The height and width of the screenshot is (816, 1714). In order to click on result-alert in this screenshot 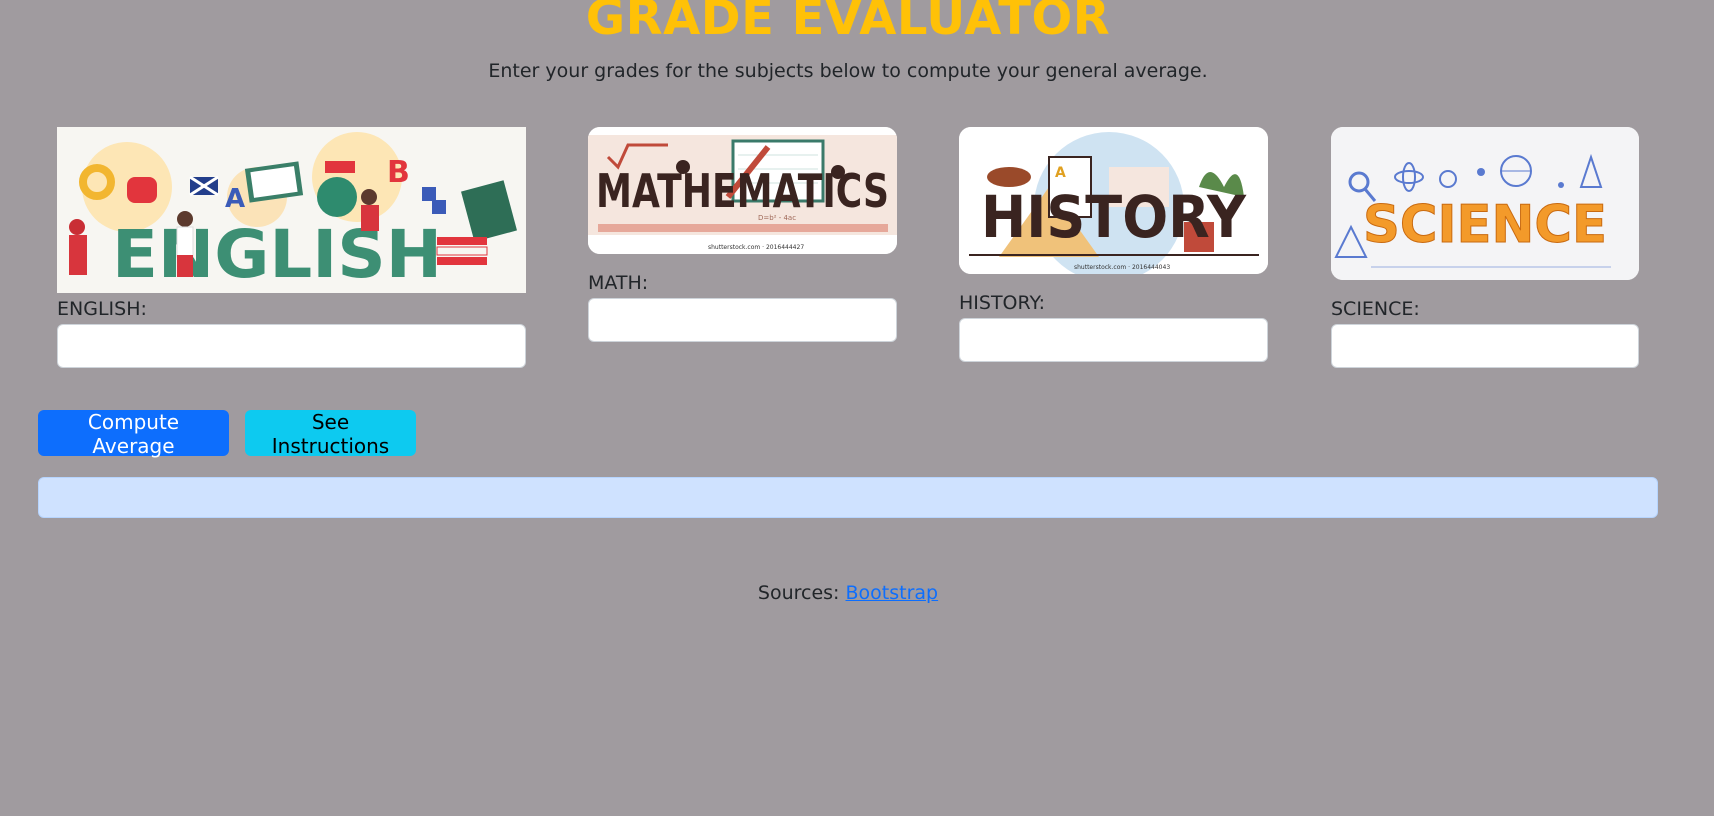, I will do `click(848, 497)`.